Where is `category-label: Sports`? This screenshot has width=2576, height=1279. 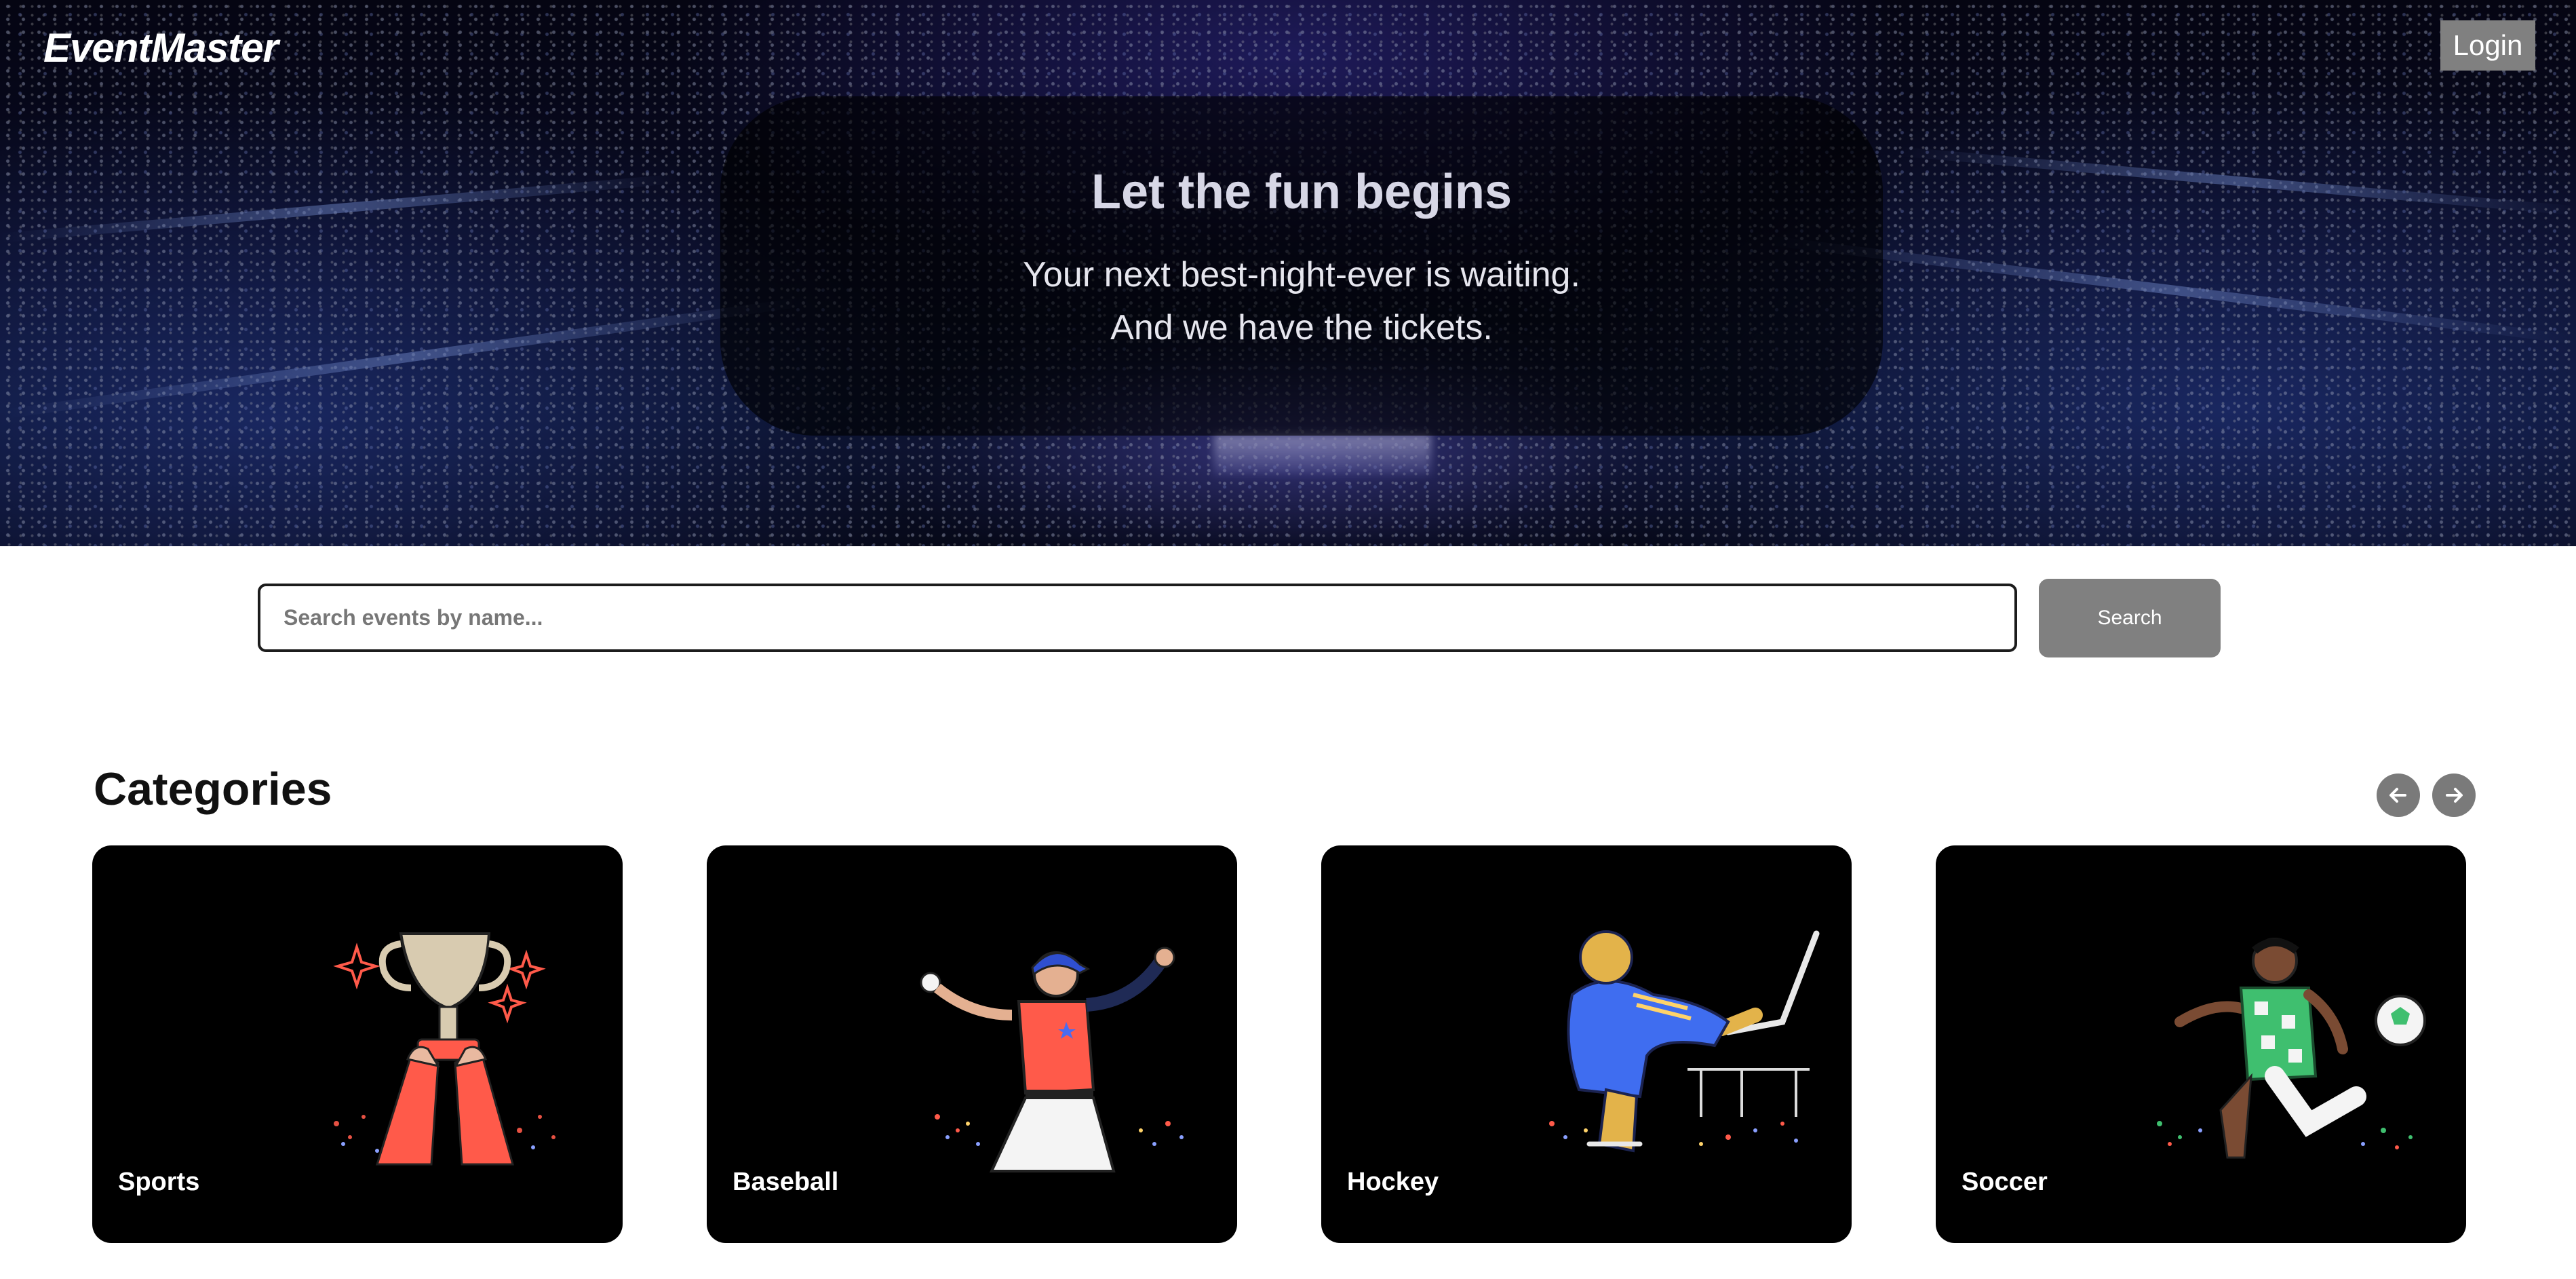 category-label: Sports is located at coordinates (159, 1182).